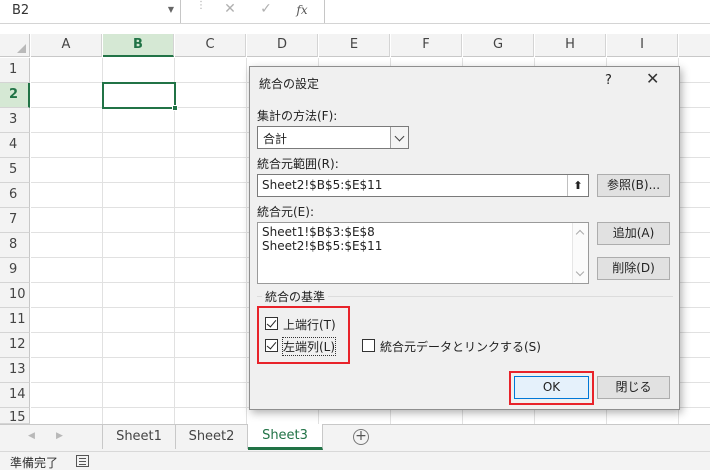  Describe the element at coordinates (212, 437) in the screenshot. I see `tab-sheet2: Sheet2` at that location.